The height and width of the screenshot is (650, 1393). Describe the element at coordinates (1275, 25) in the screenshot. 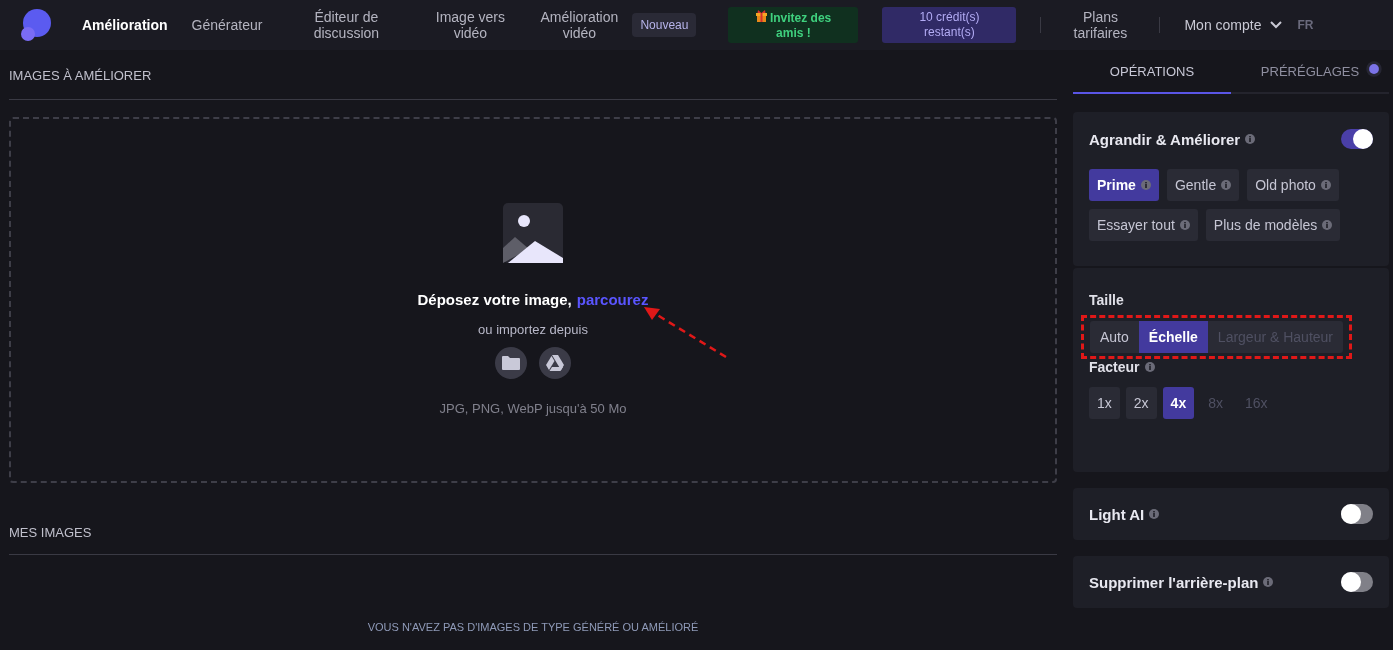

I see `chevron-down-icon` at that location.